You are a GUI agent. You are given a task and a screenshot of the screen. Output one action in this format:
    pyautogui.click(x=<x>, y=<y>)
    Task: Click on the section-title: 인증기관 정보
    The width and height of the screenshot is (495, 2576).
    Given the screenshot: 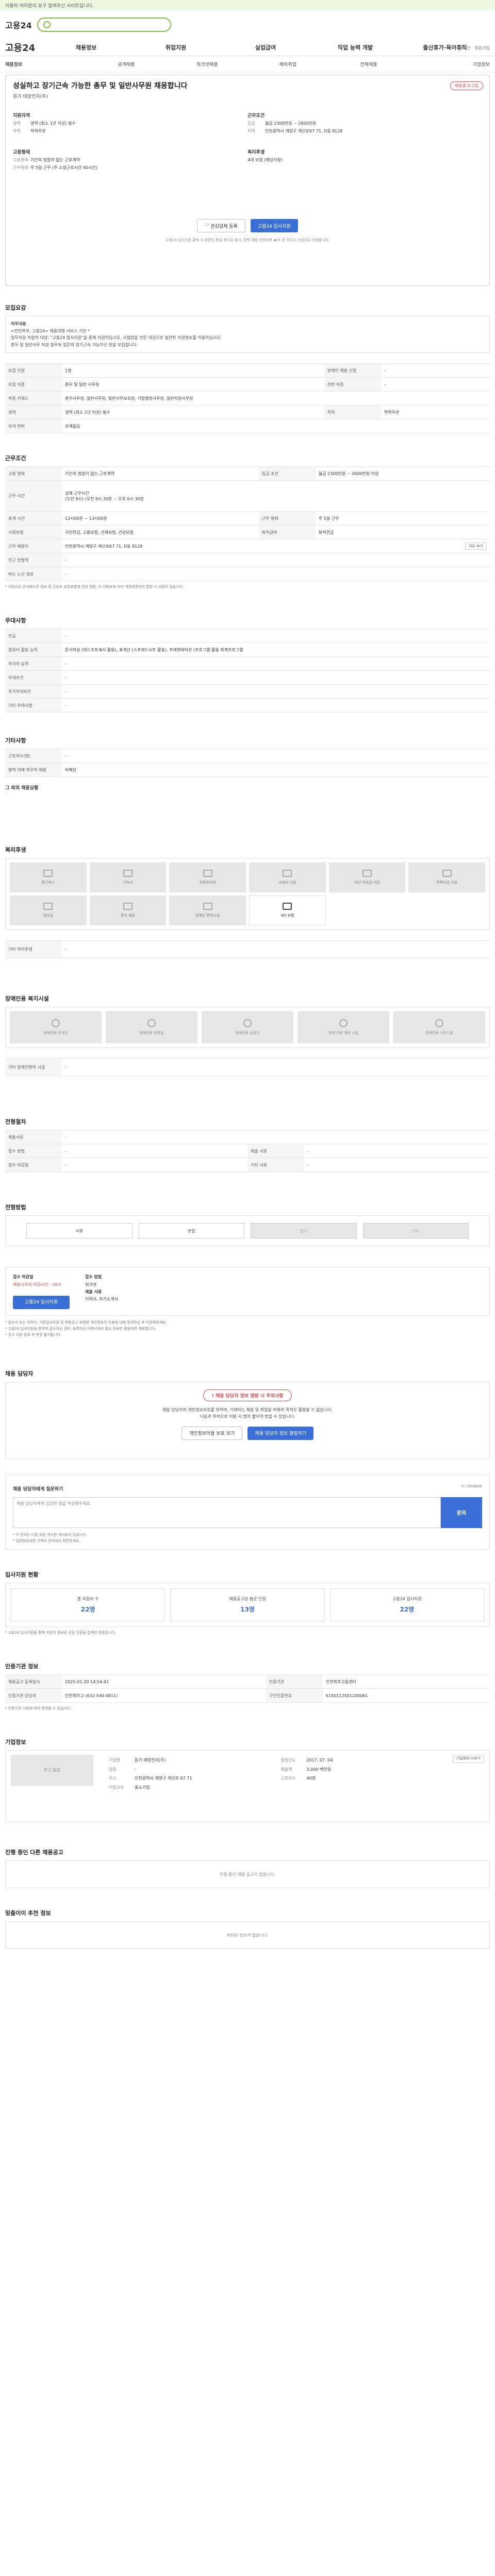 What is the action you would take?
    pyautogui.click(x=22, y=1666)
    